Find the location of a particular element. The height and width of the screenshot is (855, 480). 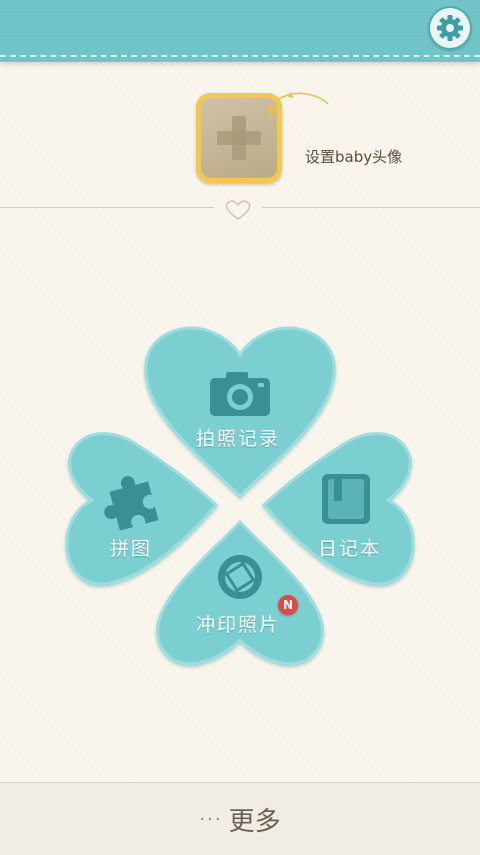

more-button: ··· 更多 is located at coordinates (240, 818).